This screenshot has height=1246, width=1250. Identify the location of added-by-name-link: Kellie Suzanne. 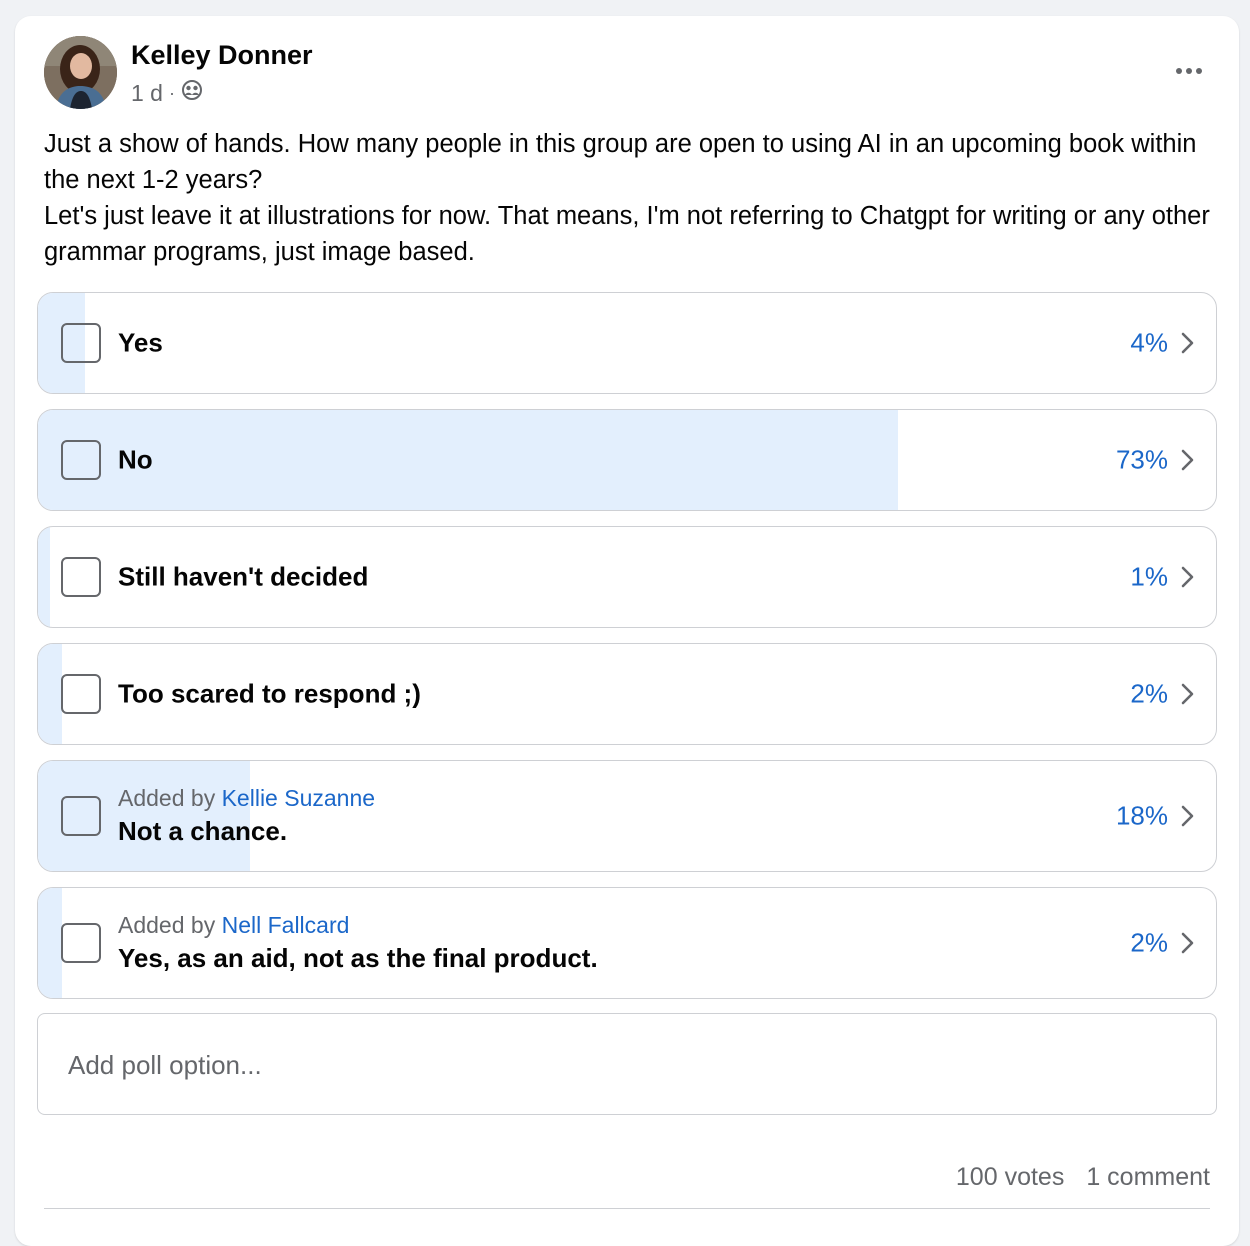
(298, 798).